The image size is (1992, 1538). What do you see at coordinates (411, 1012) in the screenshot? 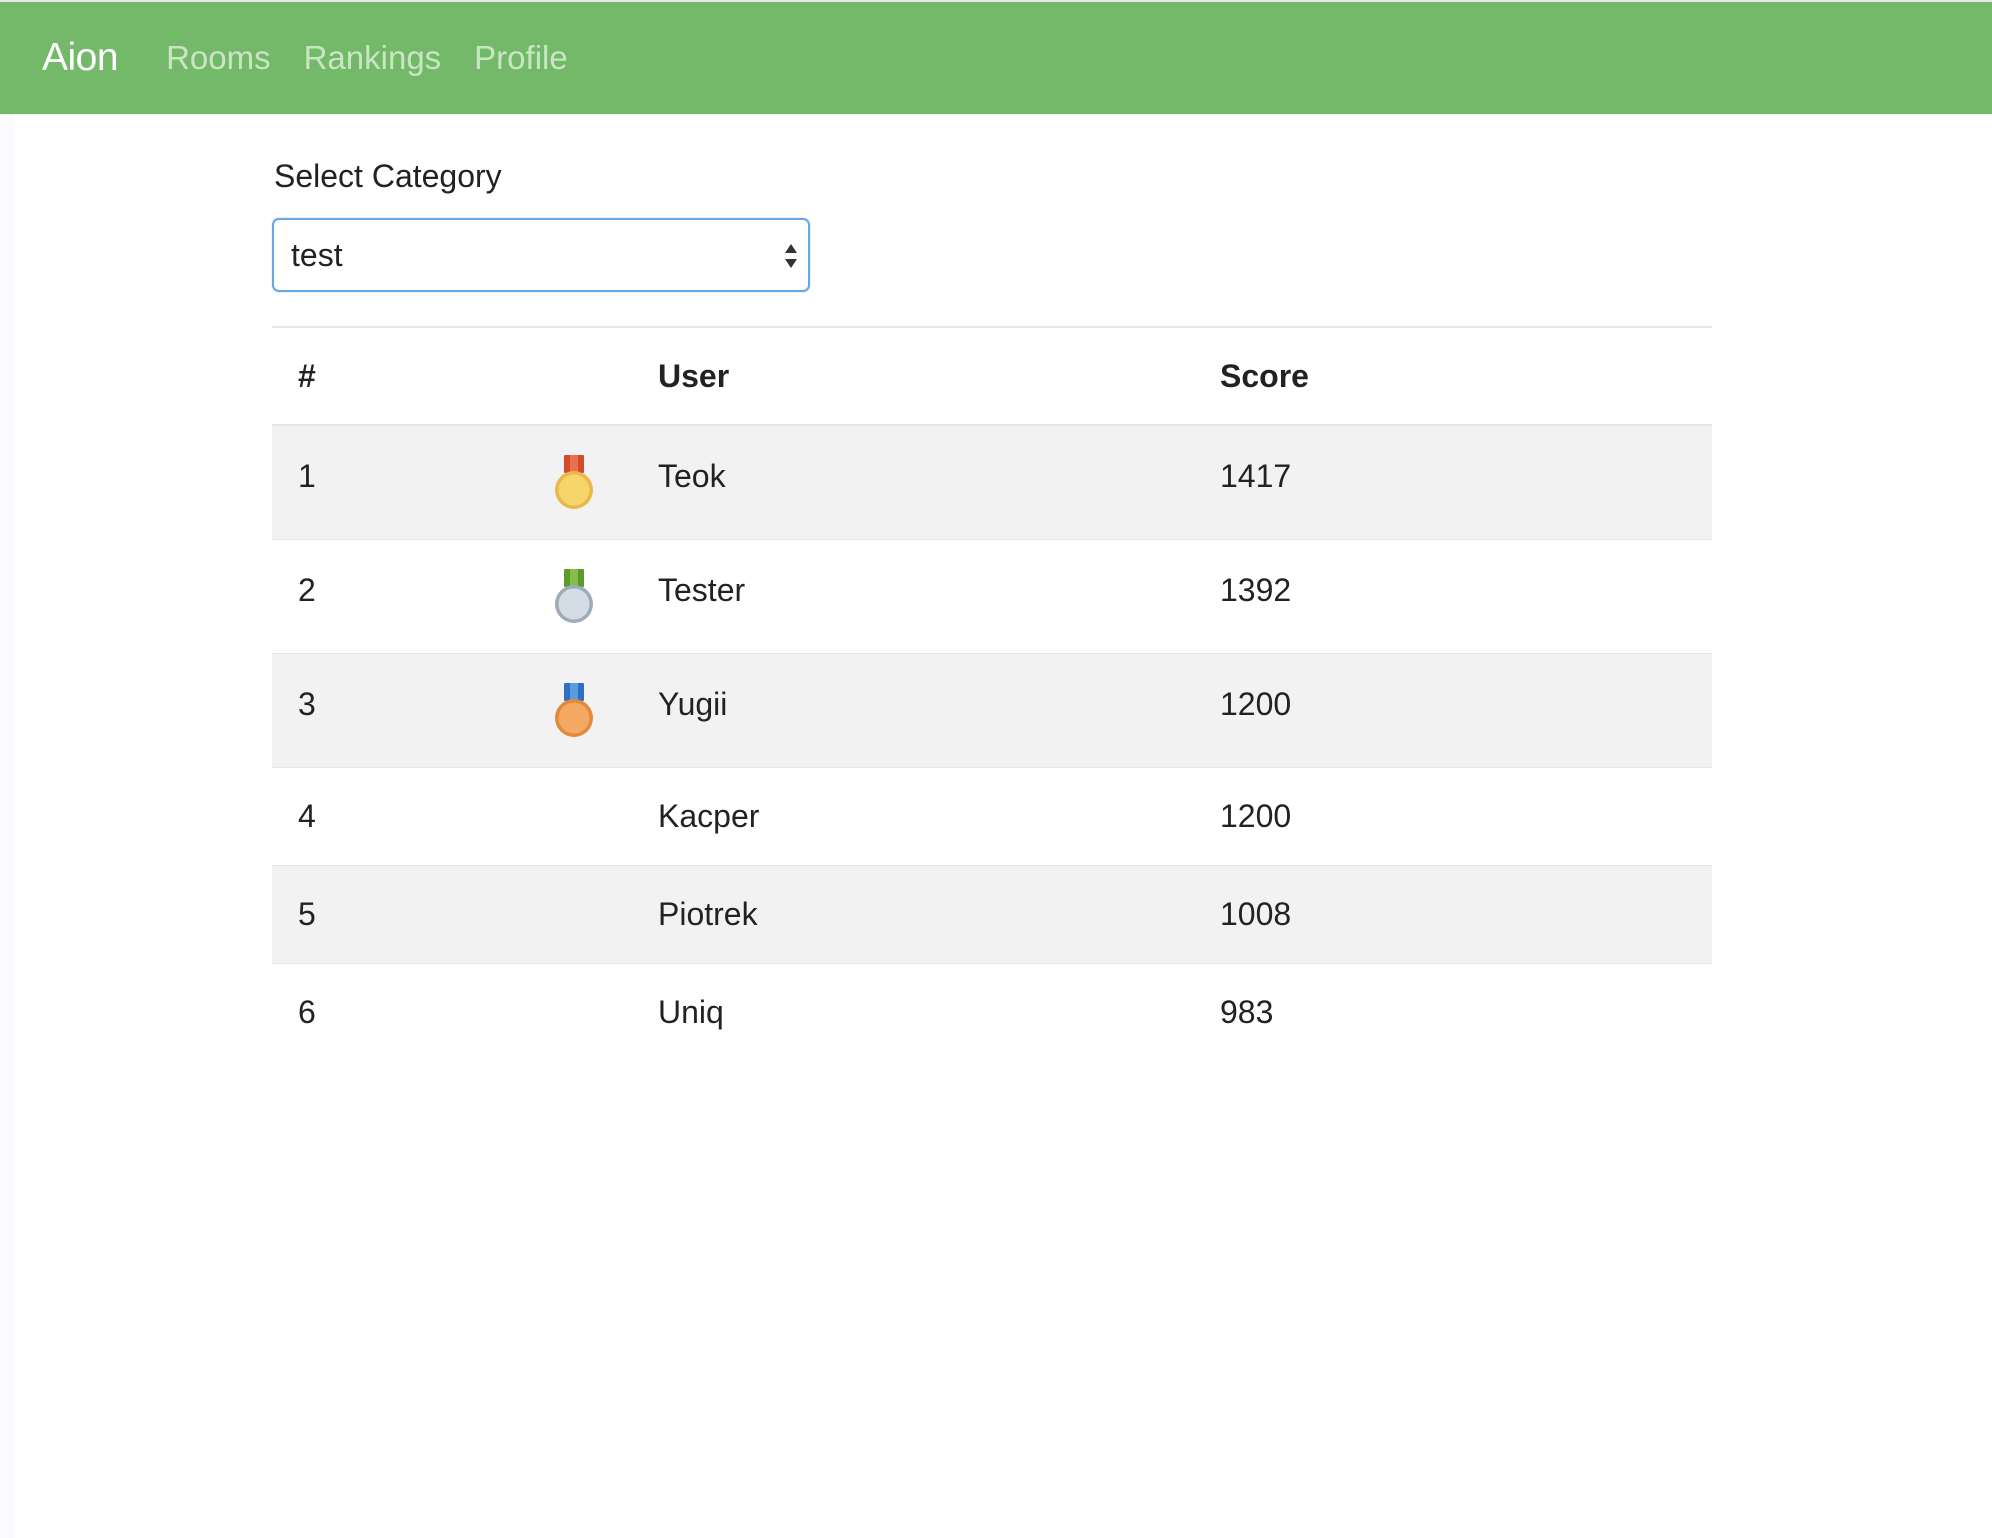
I see `rank-cell: 6` at bounding box center [411, 1012].